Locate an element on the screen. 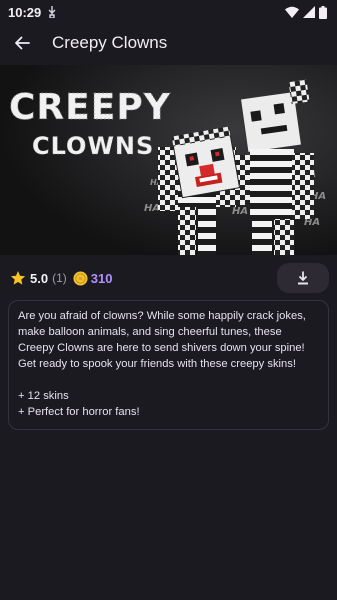 This screenshot has height=600, width=337. rating-value: 5.0 is located at coordinates (39, 278).